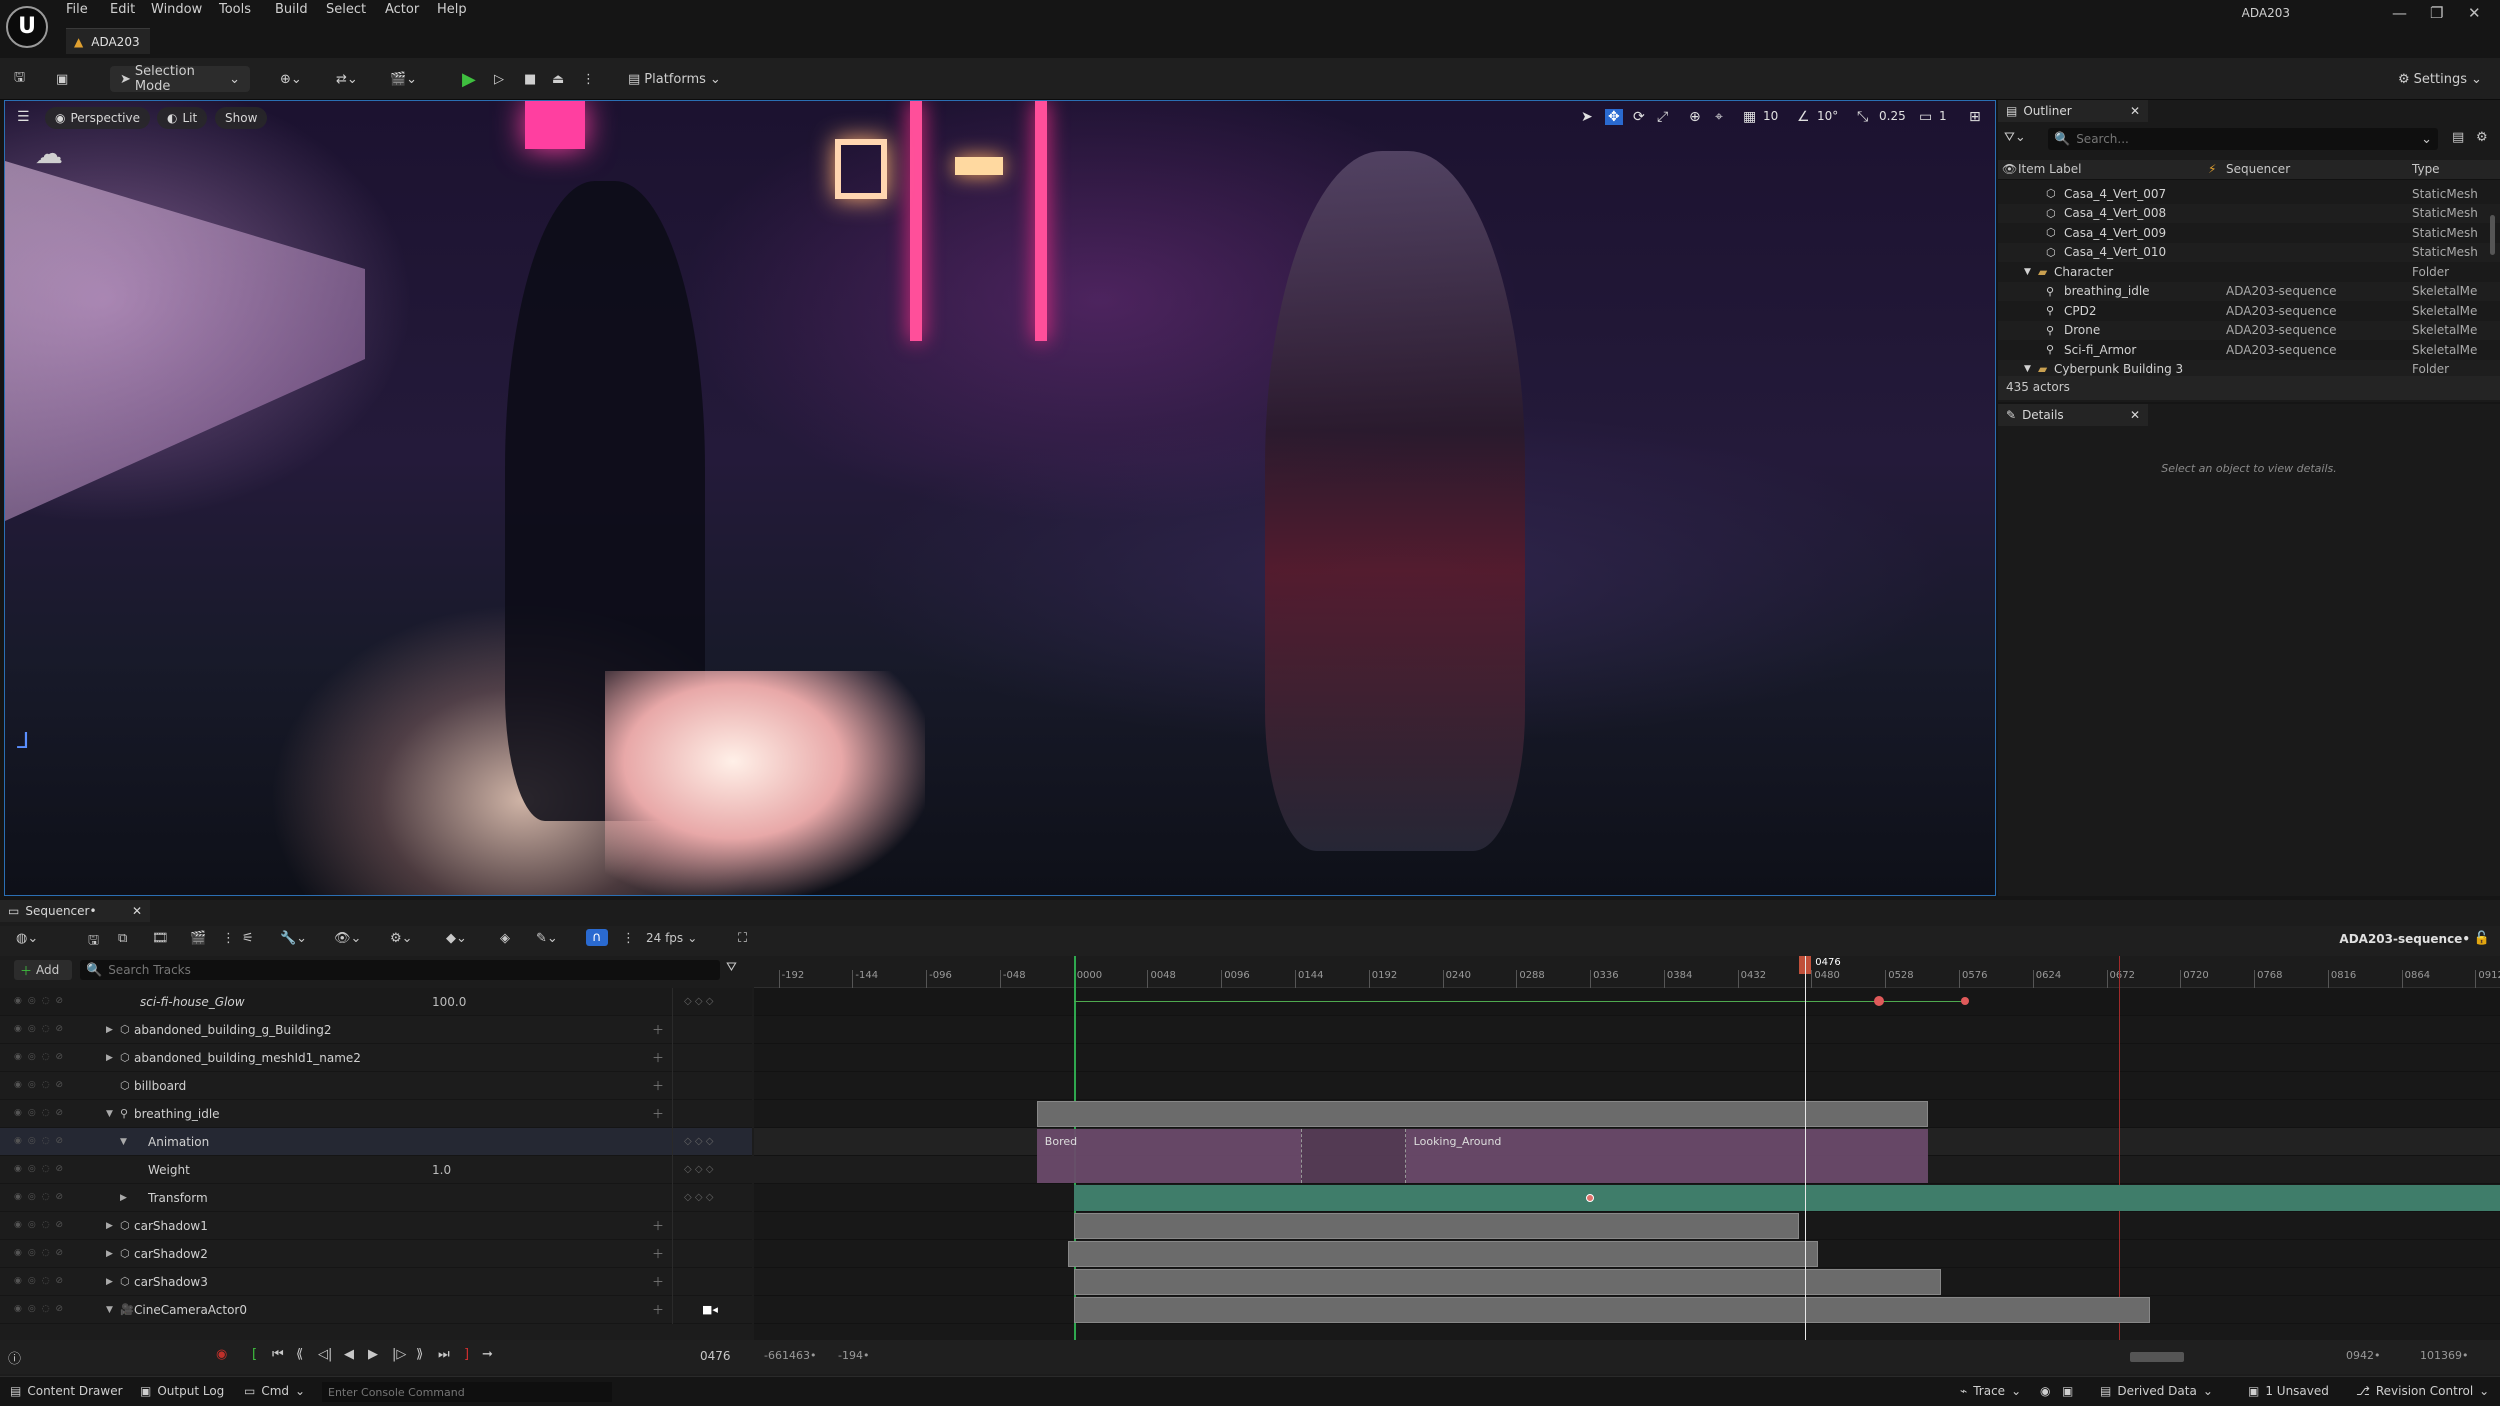  I want to click on revision-control-button: ⎇ Revision Control ⌄, so click(2422, 1391).